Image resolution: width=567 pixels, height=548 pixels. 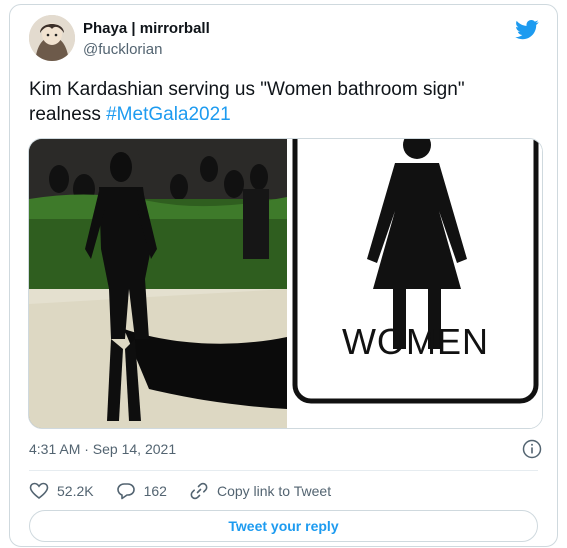 What do you see at coordinates (283, 470) in the screenshot?
I see `divider` at bounding box center [283, 470].